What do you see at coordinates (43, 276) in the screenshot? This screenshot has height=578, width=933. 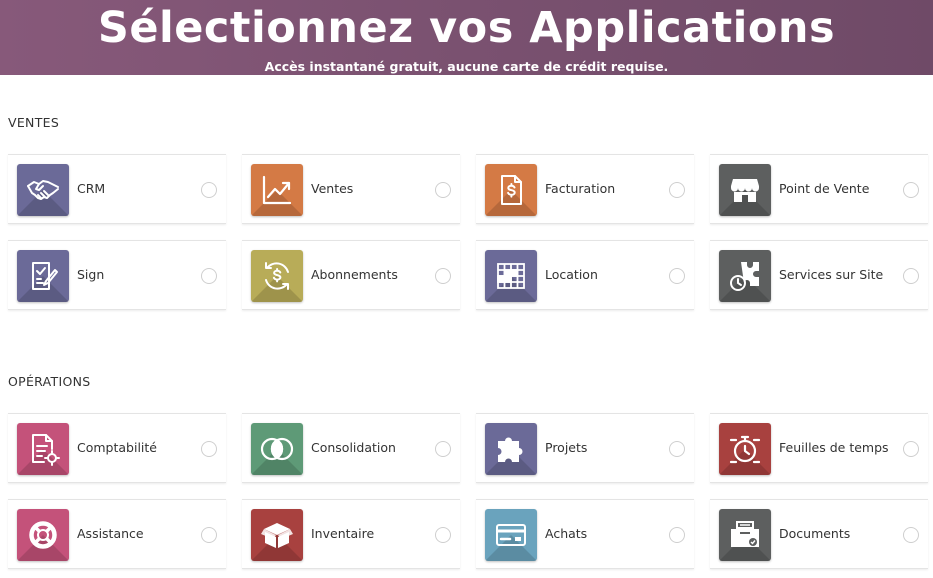 I see `sign-document-icon` at bounding box center [43, 276].